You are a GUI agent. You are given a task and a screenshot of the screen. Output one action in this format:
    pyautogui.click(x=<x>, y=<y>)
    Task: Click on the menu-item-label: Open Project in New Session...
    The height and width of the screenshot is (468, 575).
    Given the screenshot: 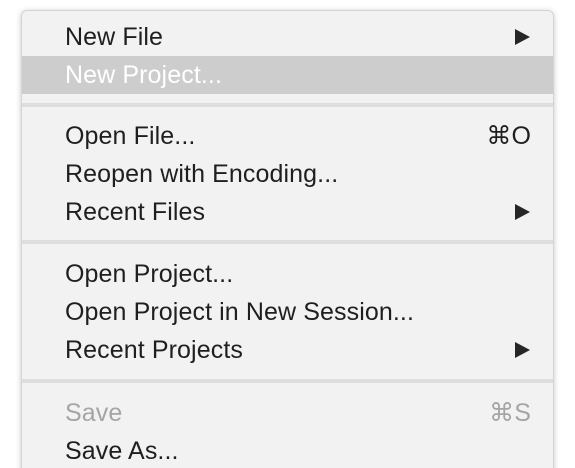 What is the action you would take?
    pyautogui.click(x=239, y=311)
    